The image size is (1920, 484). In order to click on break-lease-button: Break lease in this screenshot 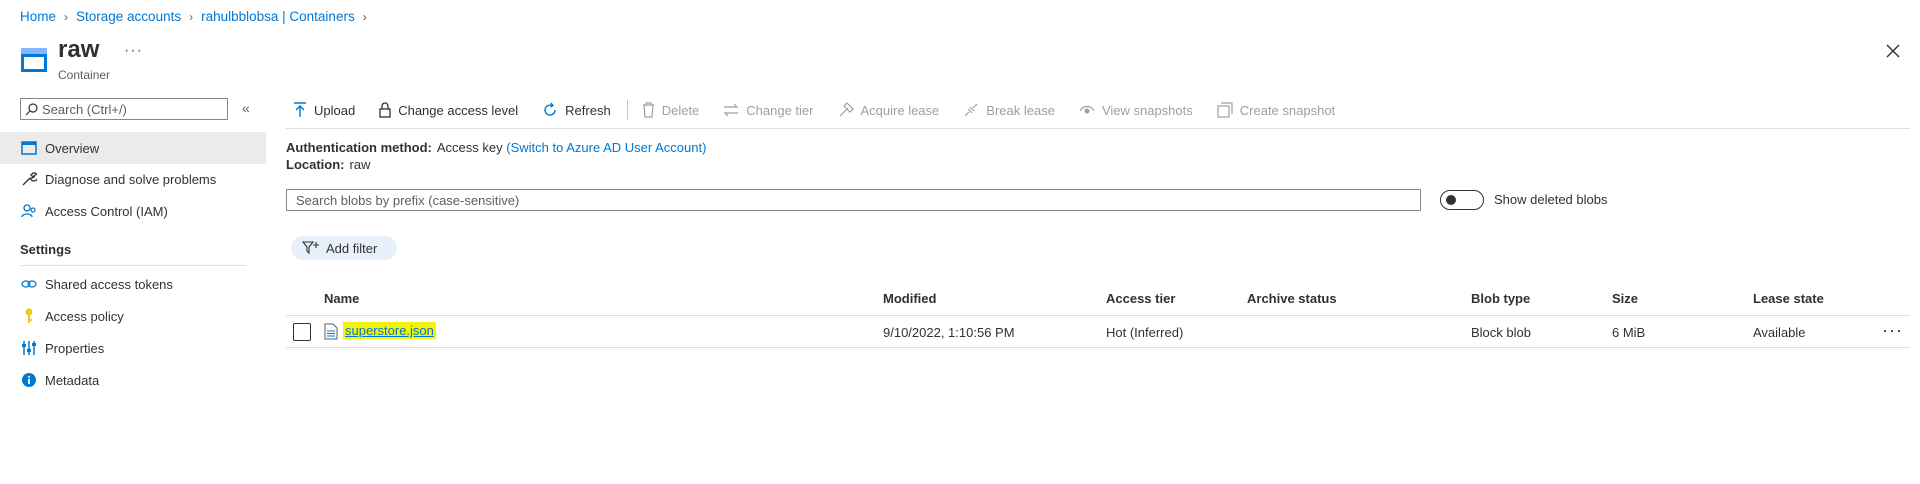, I will do `click(1009, 110)`.